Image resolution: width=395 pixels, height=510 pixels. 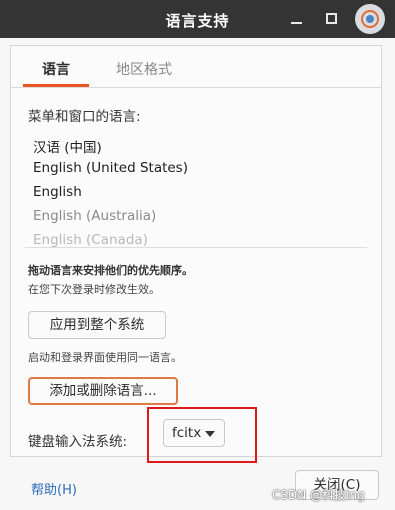 I want to click on input-method-label: 键盘输入法系统:, so click(x=78, y=442).